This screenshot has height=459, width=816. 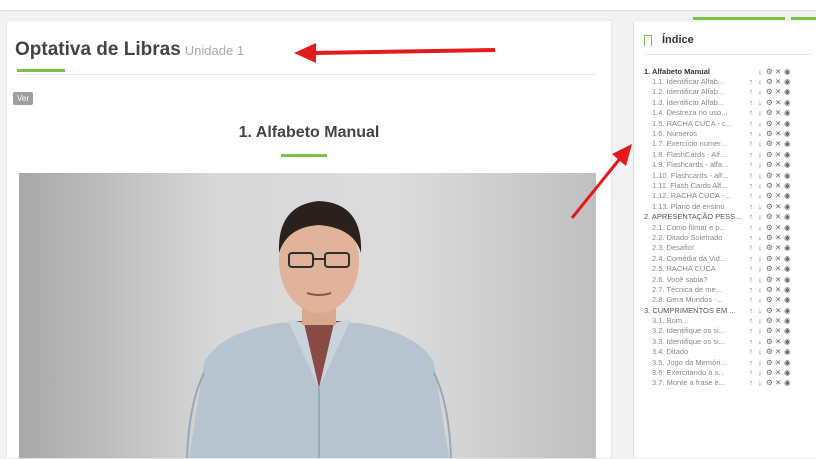 What do you see at coordinates (730, 165) in the screenshot?
I see `index-item: 1.9. Flashcards - alfa... ↑ ↓ ⚙ ✕ ◉` at bounding box center [730, 165].